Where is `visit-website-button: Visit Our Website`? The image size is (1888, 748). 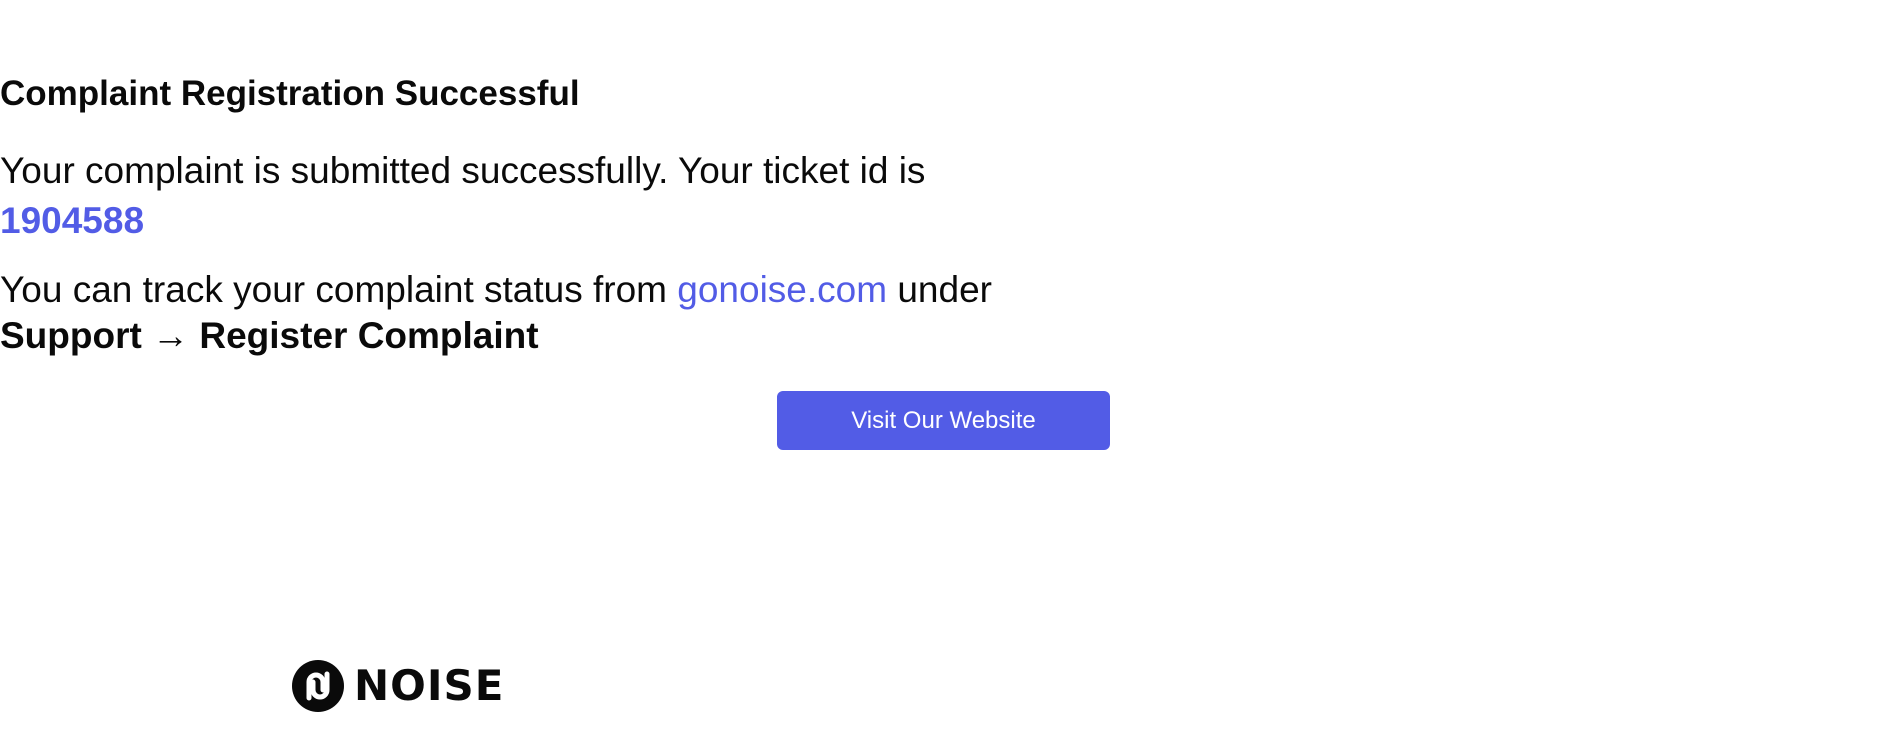 visit-website-button: Visit Our Website is located at coordinates (943, 420).